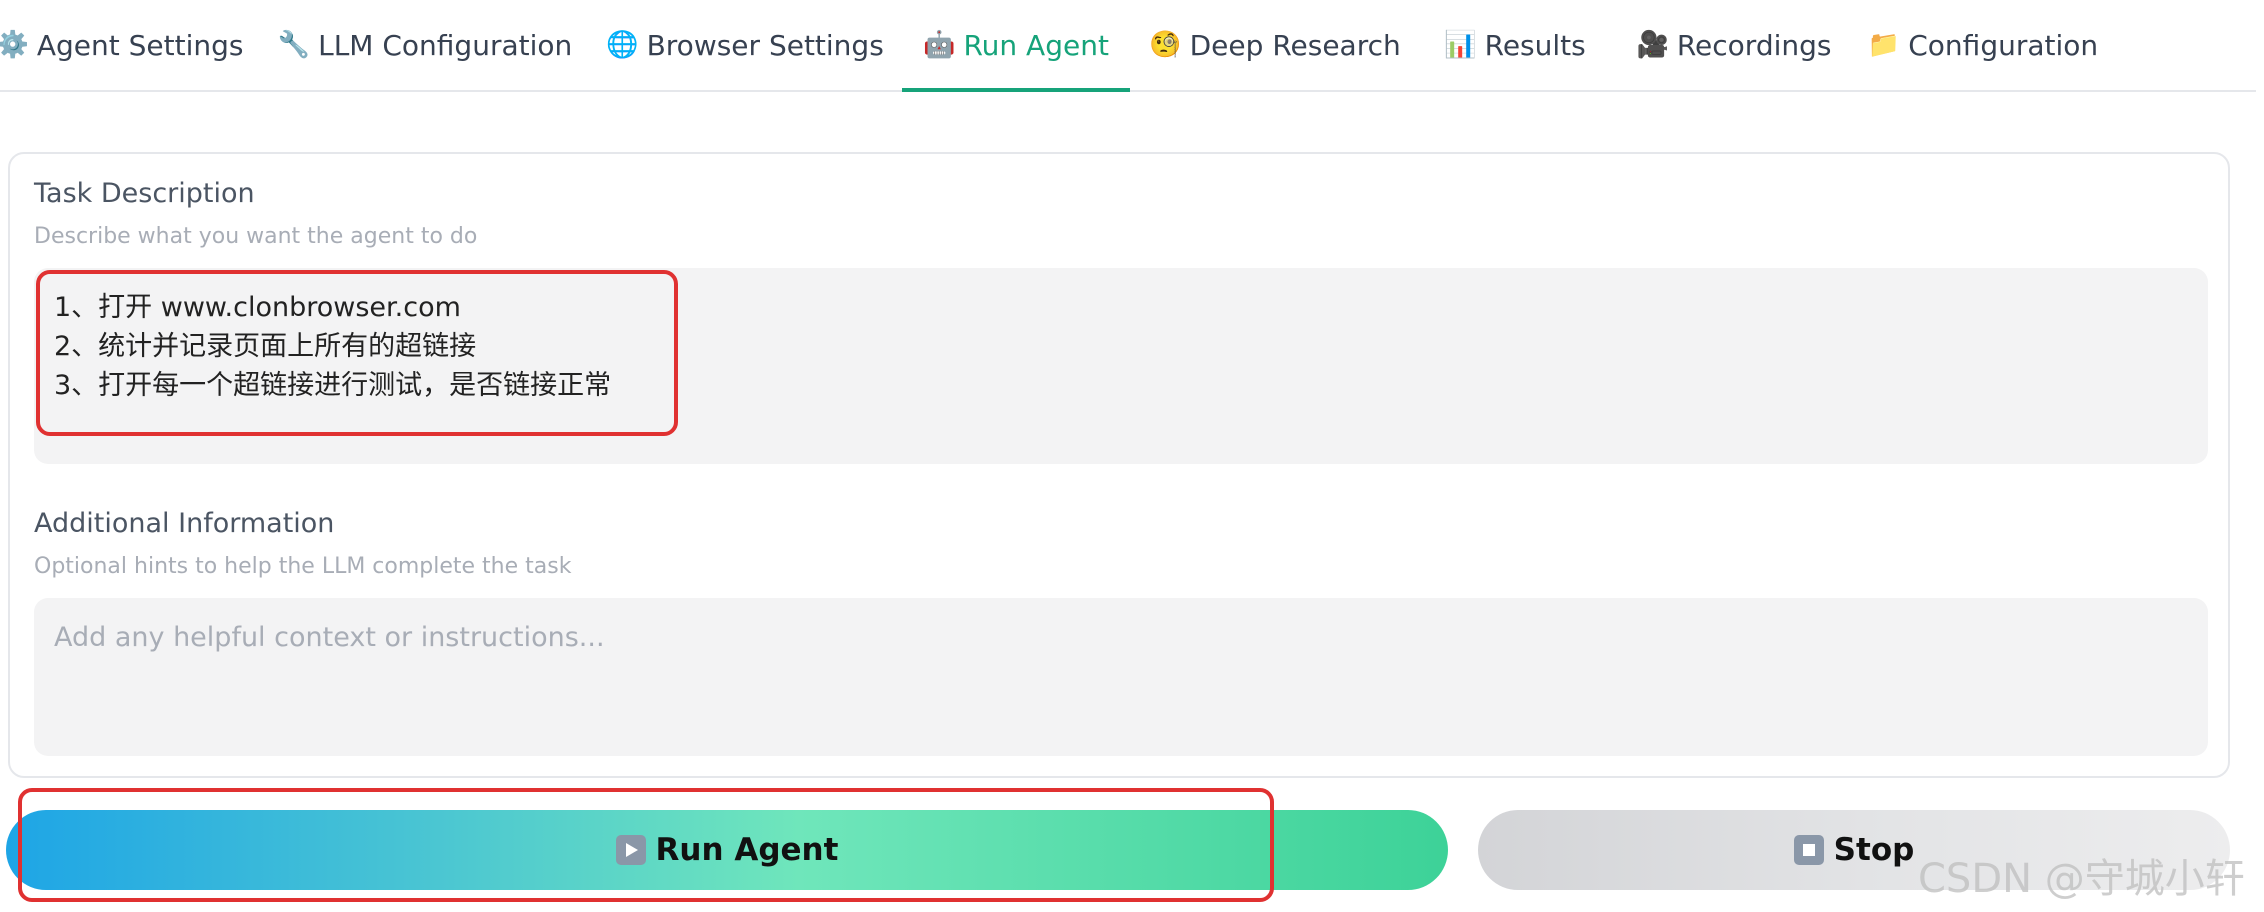 This screenshot has height=912, width=2264. I want to click on stop-button: Stop, so click(1854, 850).